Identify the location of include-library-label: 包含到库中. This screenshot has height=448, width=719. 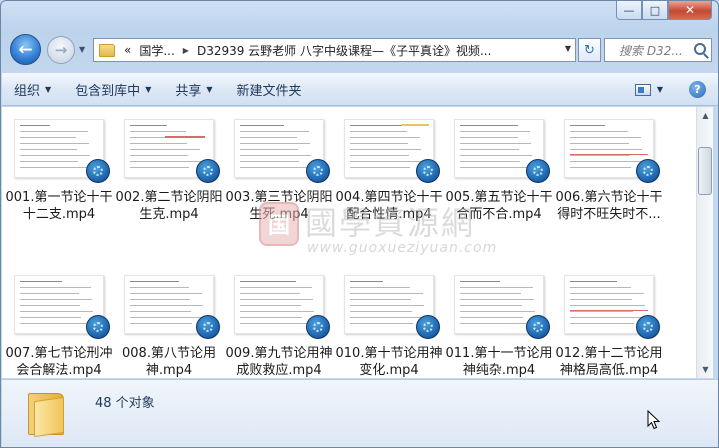
(108, 91).